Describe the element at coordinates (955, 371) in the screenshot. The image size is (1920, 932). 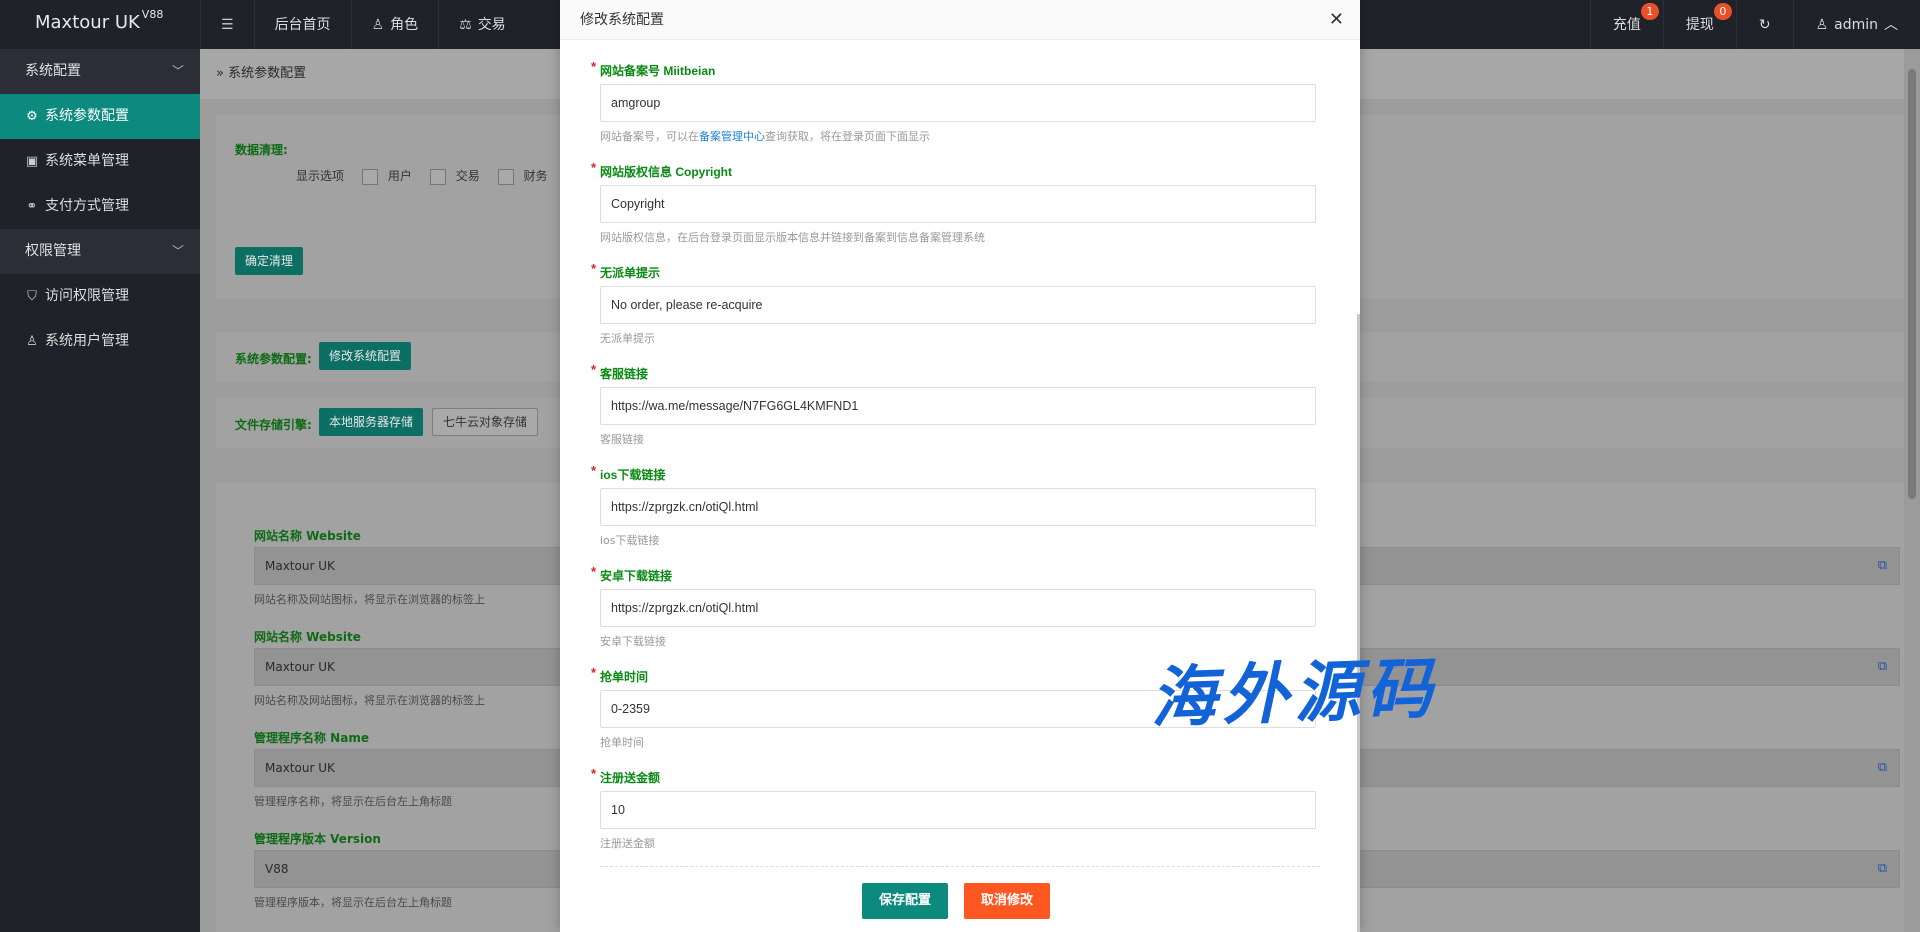
I see `field-label: * 客服链接` at that location.